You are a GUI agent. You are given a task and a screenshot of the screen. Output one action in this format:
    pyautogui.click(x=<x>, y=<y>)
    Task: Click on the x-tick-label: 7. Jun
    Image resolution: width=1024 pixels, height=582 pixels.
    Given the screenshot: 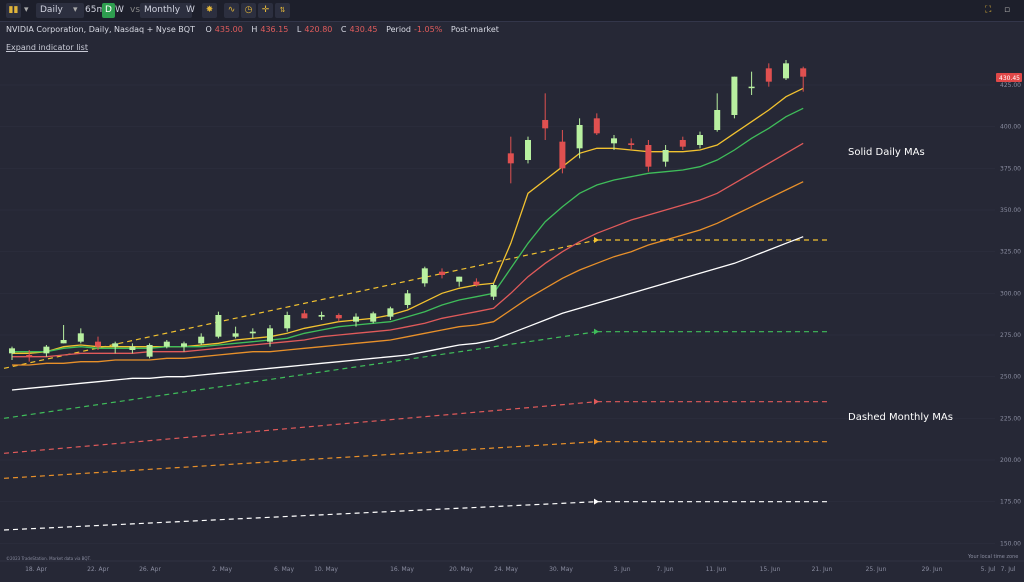 What is the action you would take?
    pyautogui.click(x=664, y=569)
    